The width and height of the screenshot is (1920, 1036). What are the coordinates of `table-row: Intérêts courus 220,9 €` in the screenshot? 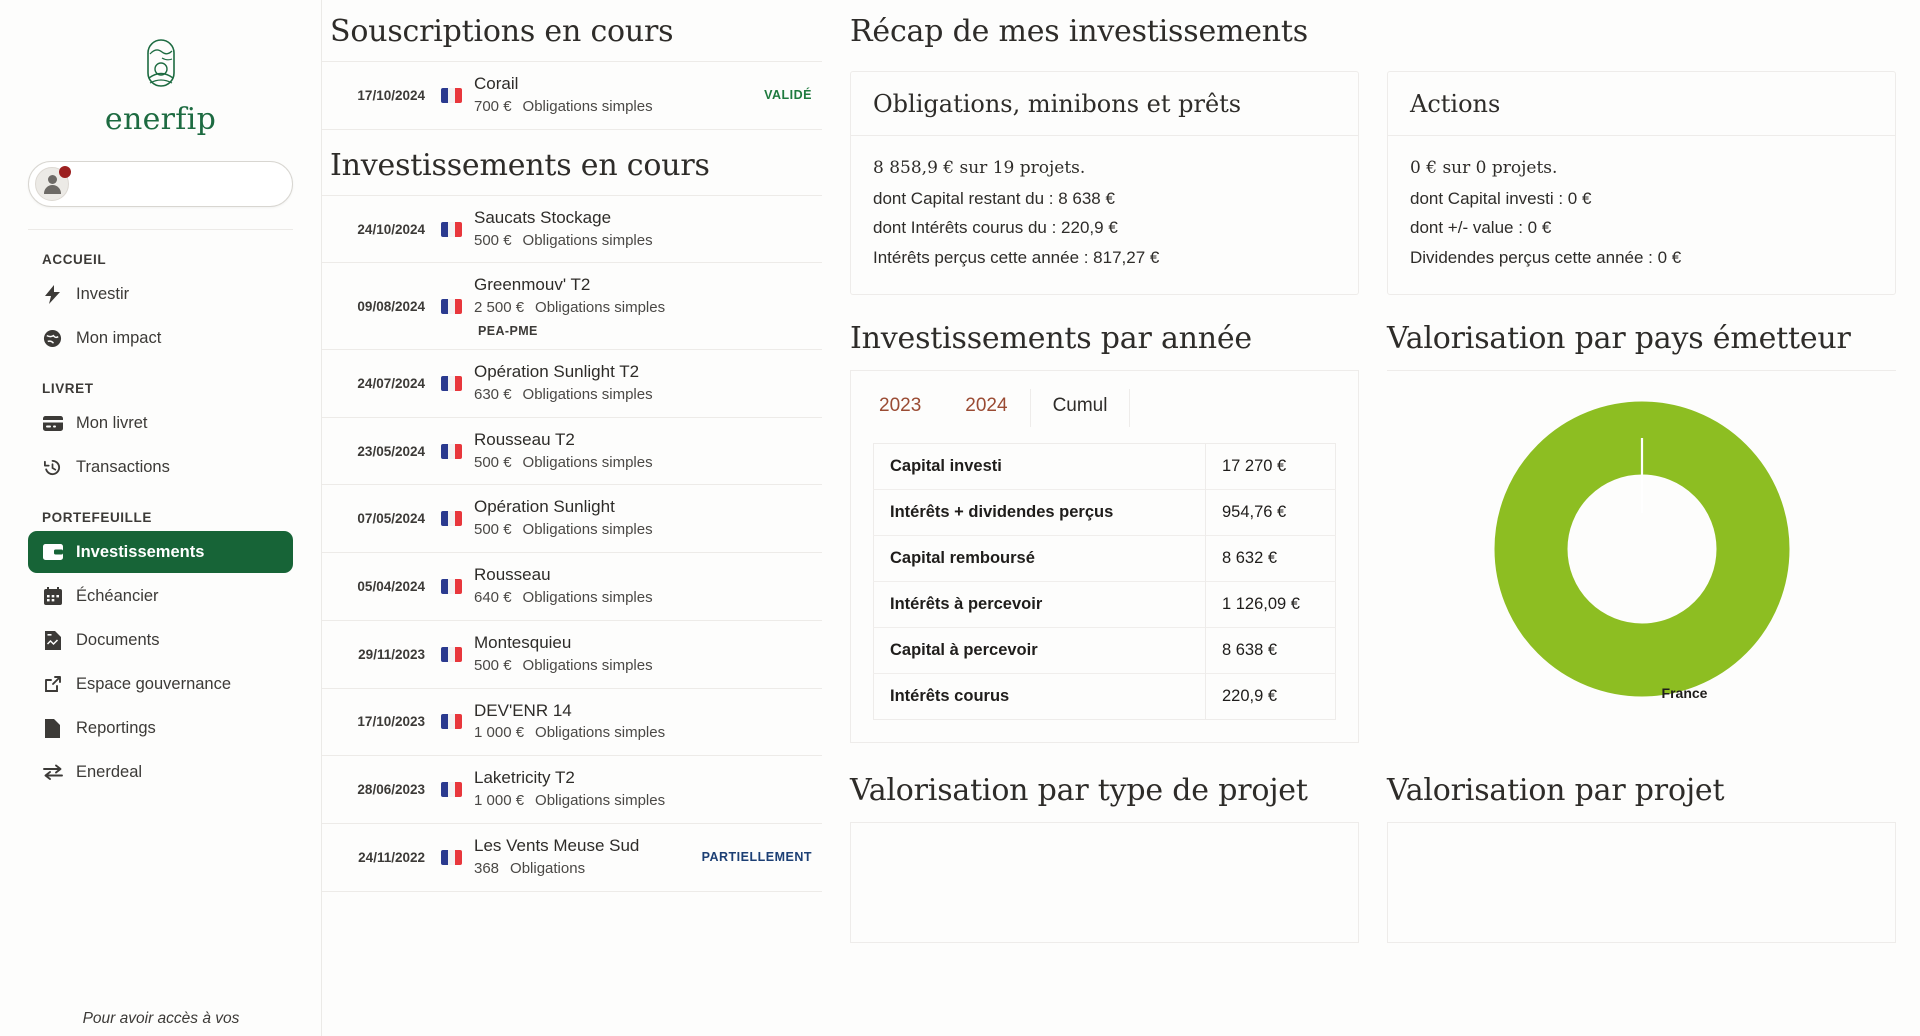 It's located at (1104, 696).